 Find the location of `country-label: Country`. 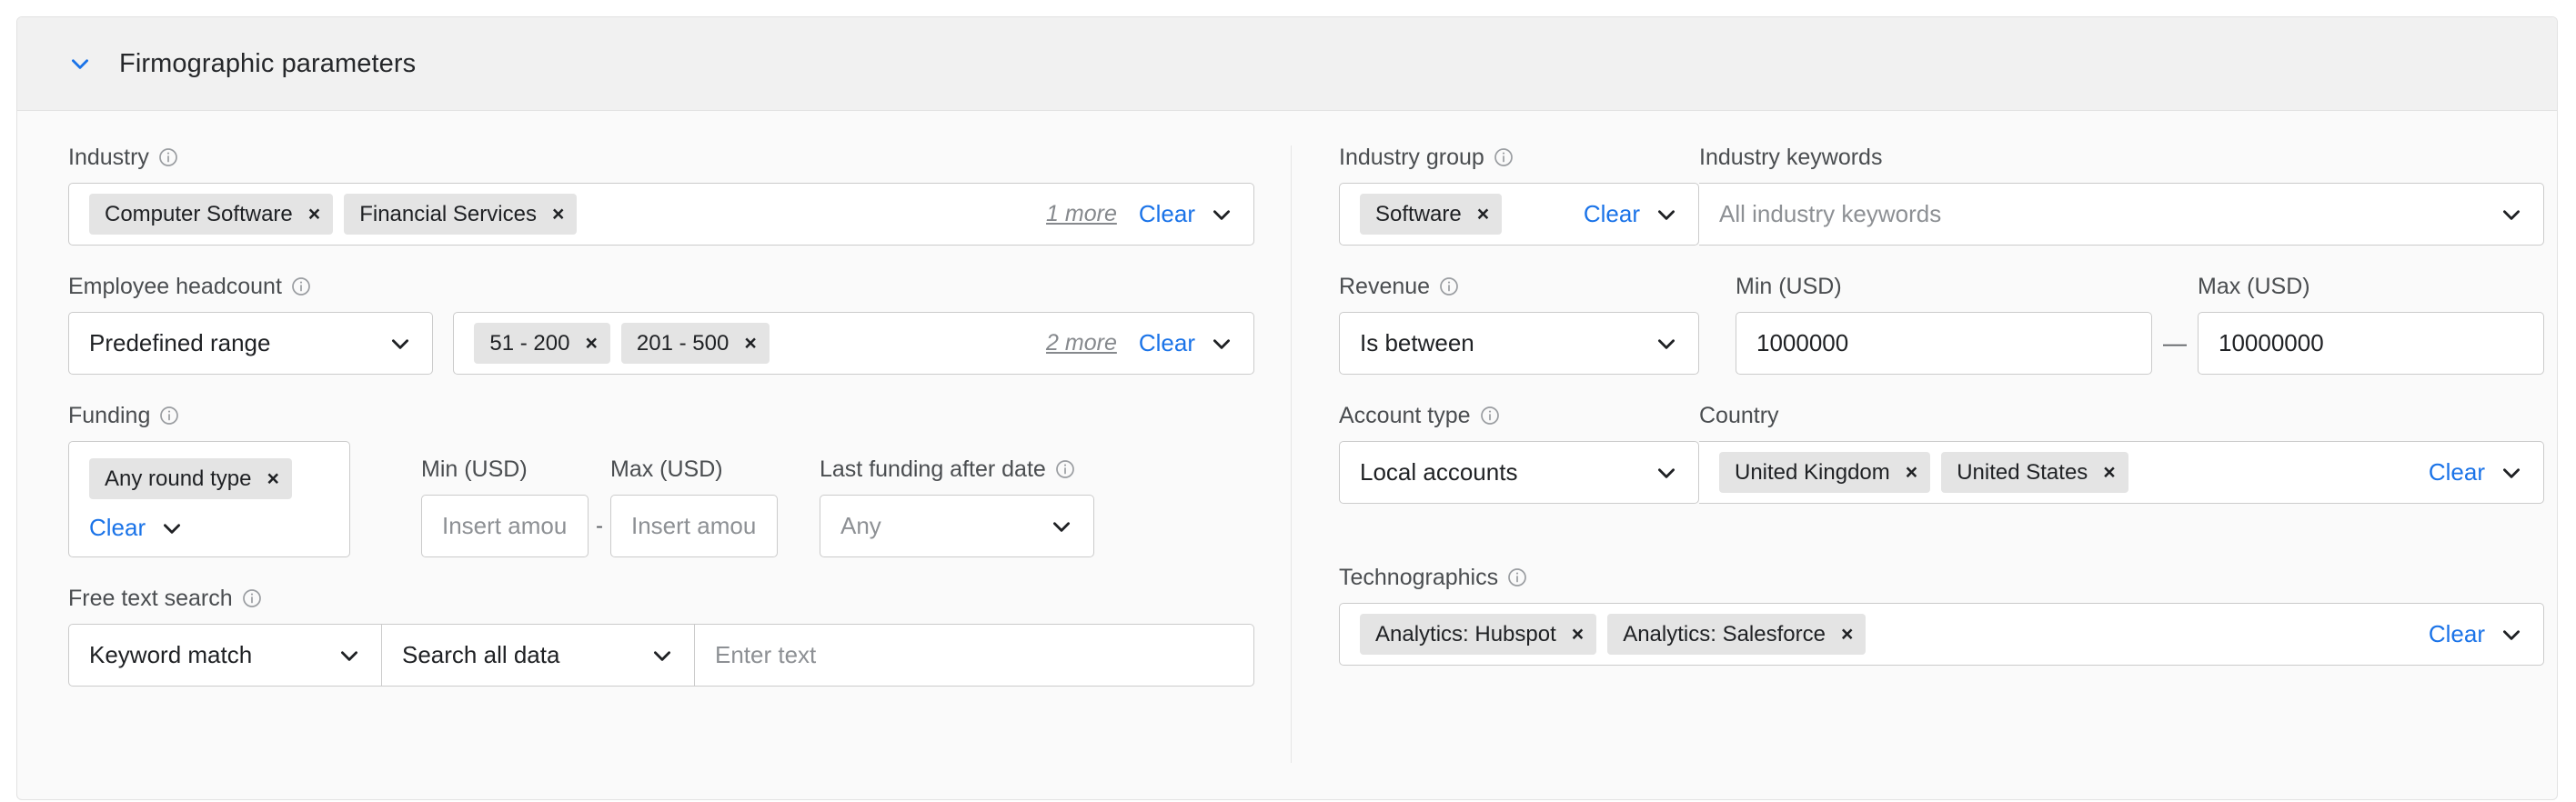

country-label: Country is located at coordinates (1739, 415).